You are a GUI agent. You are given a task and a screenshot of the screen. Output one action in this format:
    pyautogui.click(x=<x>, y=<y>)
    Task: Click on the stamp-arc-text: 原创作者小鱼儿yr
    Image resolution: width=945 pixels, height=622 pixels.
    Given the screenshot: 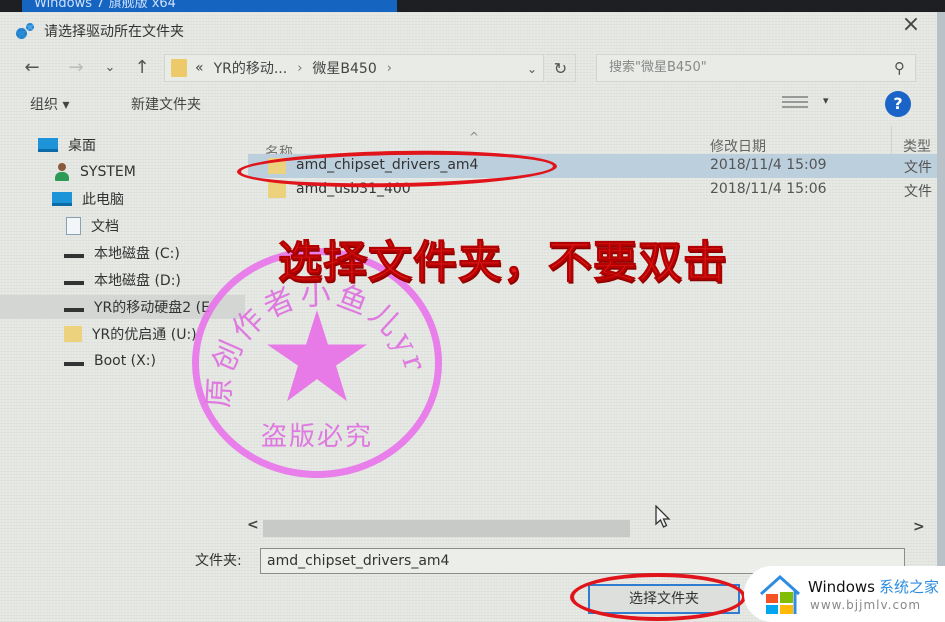 What is the action you would take?
    pyautogui.click(x=316, y=343)
    